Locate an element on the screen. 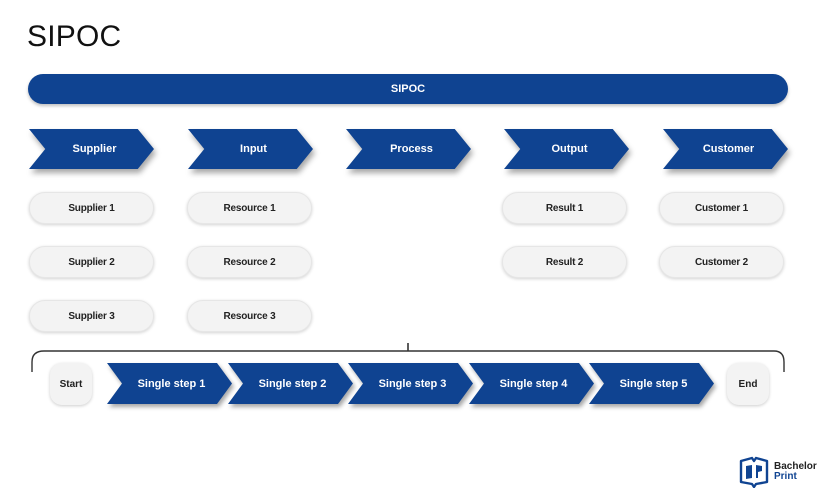  process-bracket is located at coordinates (408, 357).